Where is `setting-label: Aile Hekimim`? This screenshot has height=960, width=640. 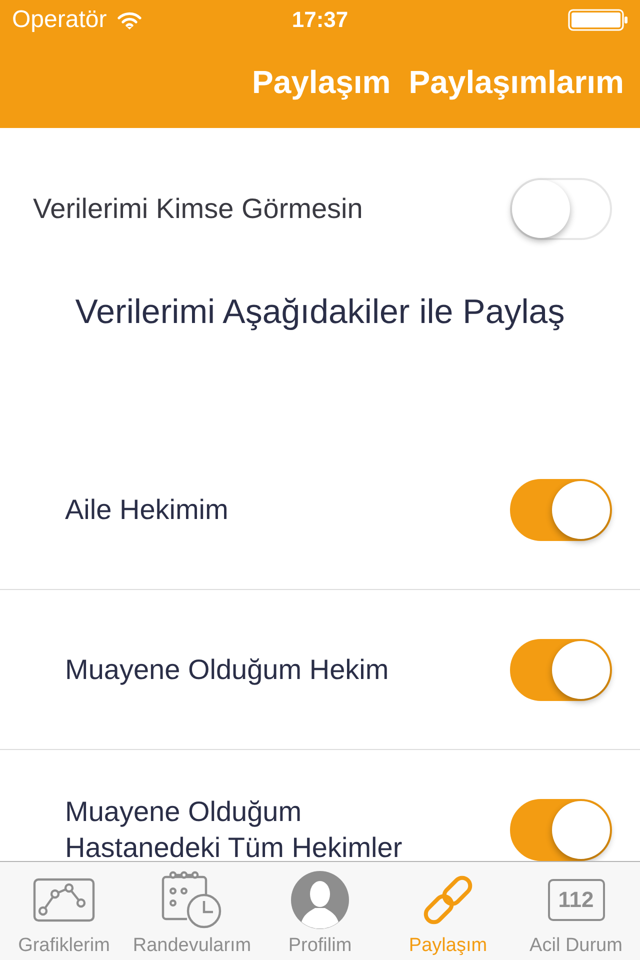
setting-label: Aile Hekimim is located at coordinates (146, 509).